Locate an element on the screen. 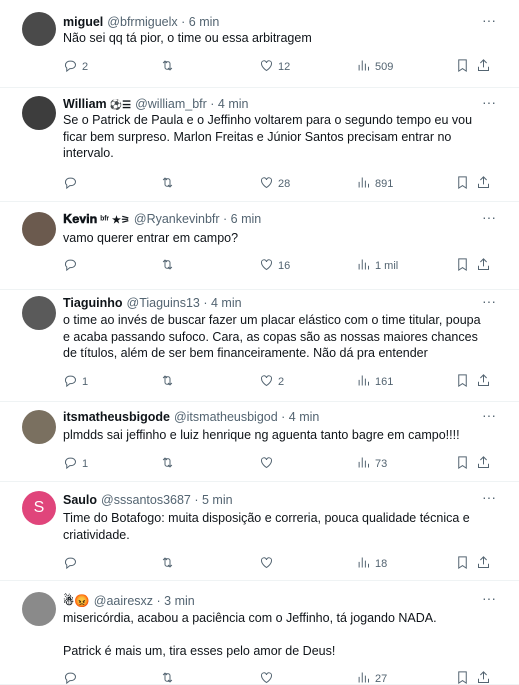  views-button: 891 is located at coordinates (374, 184).